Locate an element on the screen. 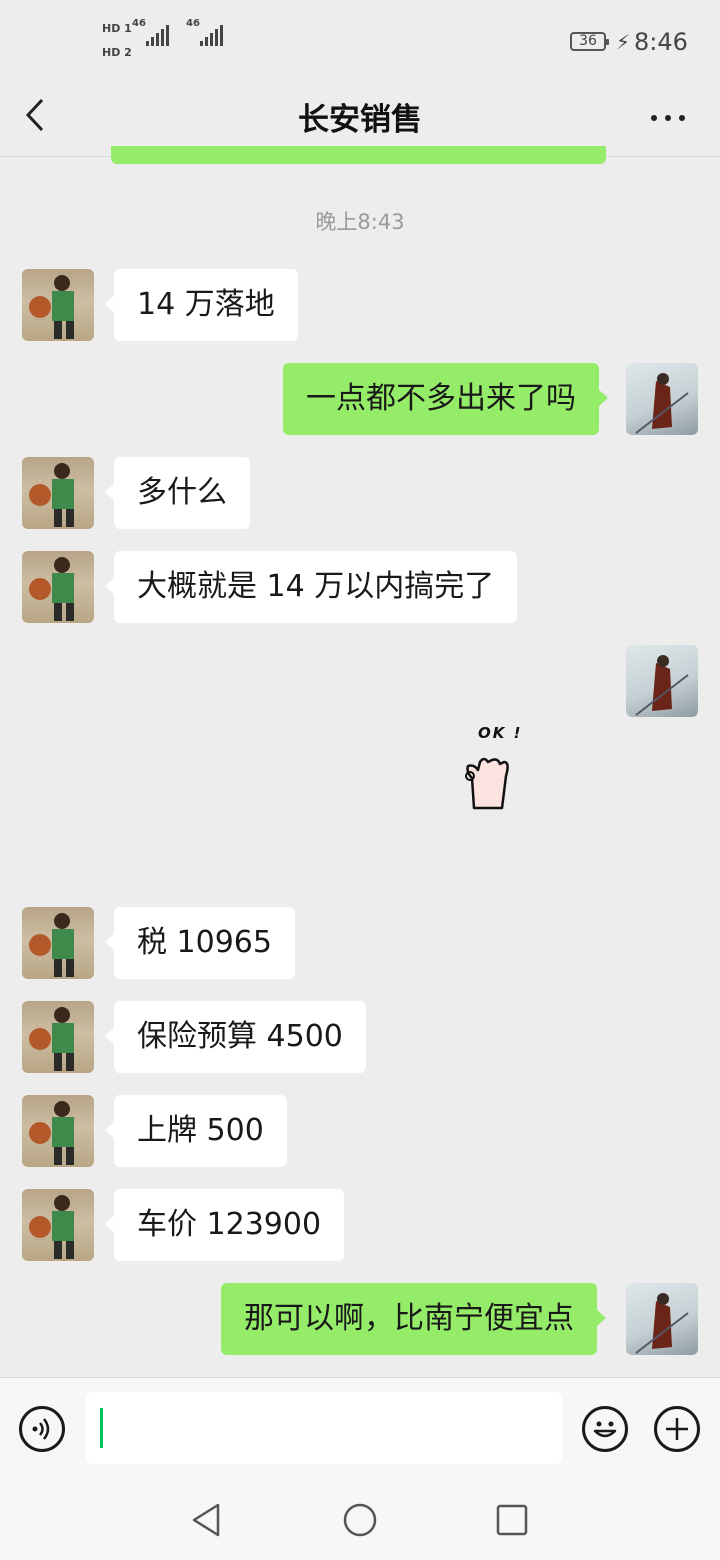 The height and width of the screenshot is (1560, 720). input-bar is located at coordinates (360, 1428).